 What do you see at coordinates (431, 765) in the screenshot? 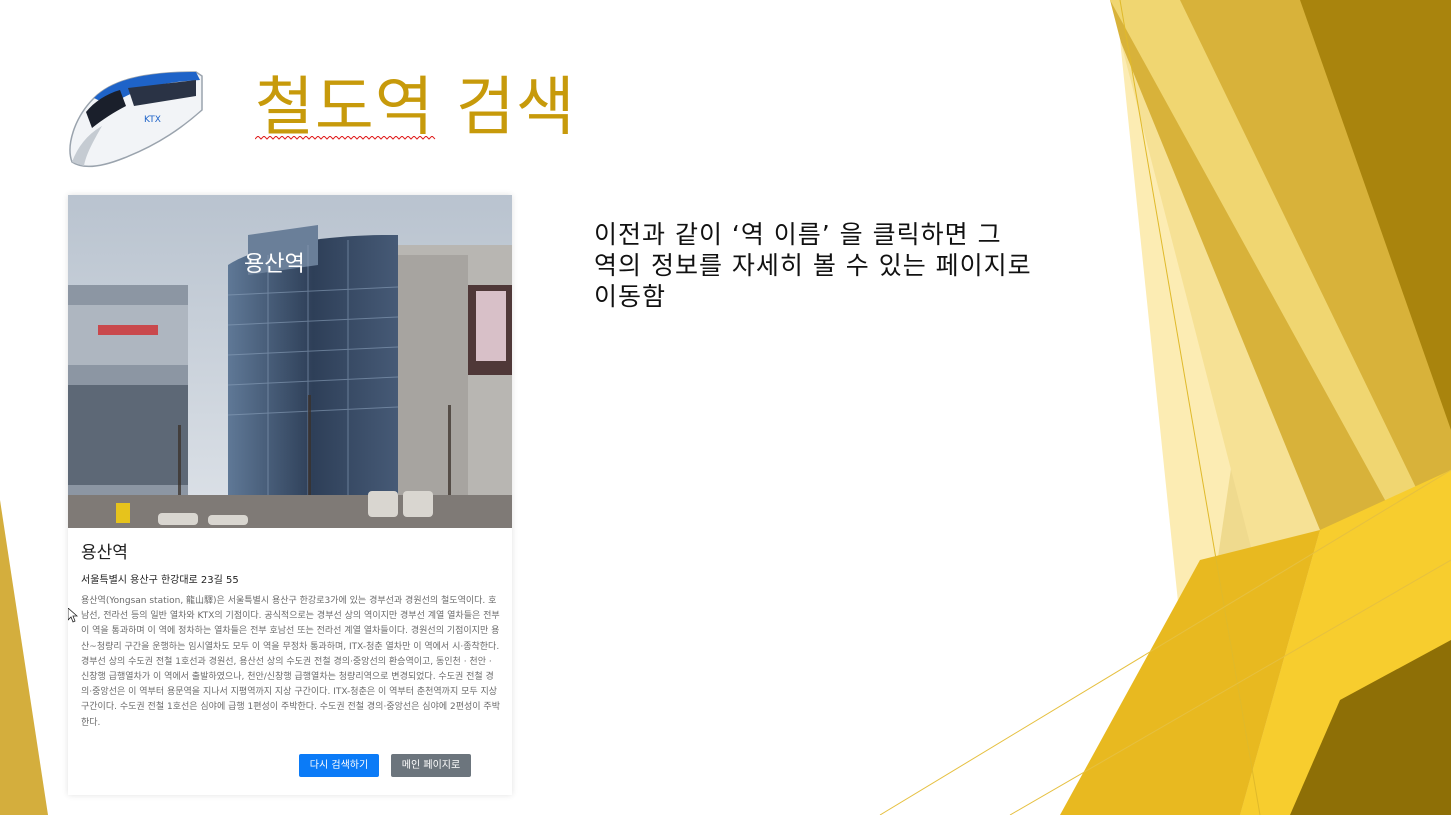
I see `main-page-button: 메인 페이지로` at bounding box center [431, 765].